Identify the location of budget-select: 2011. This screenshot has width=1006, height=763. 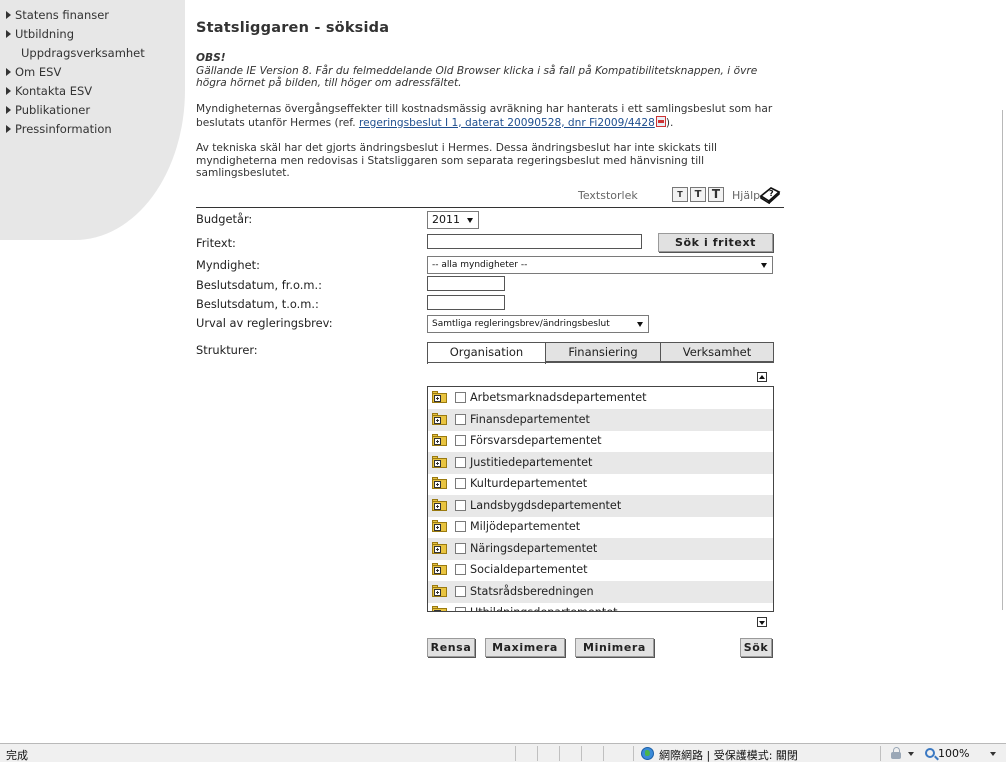
(453, 220).